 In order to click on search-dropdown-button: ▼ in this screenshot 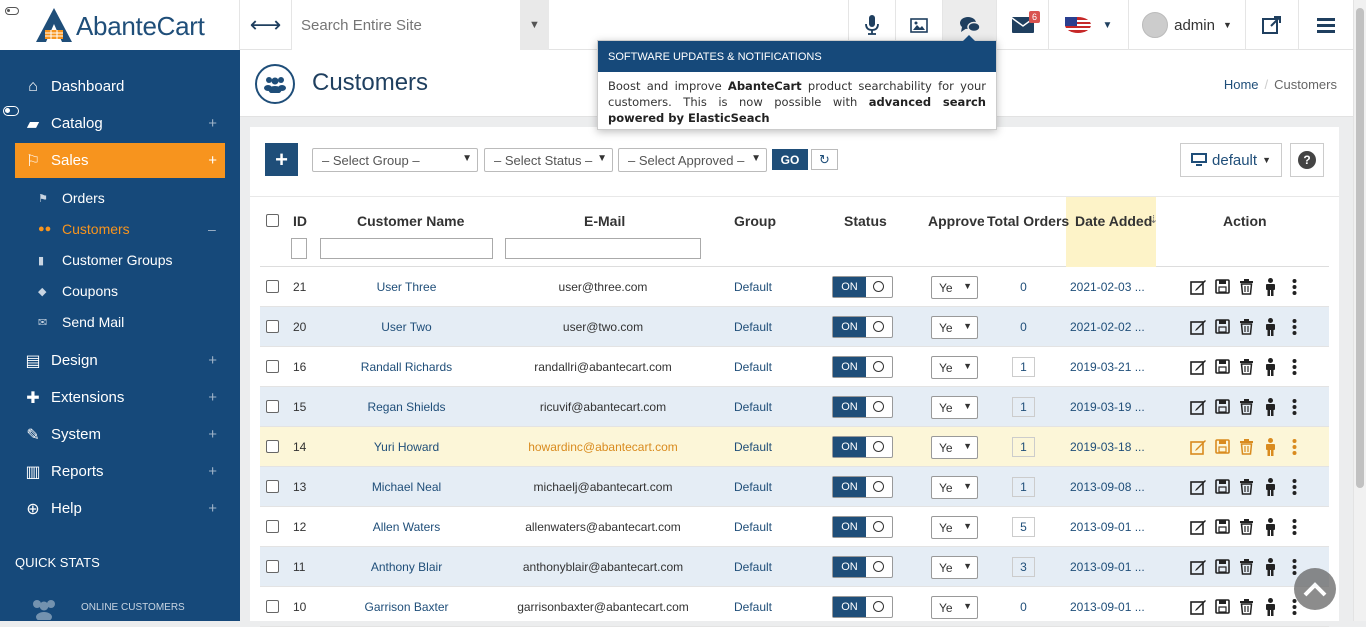, I will do `click(534, 25)`.